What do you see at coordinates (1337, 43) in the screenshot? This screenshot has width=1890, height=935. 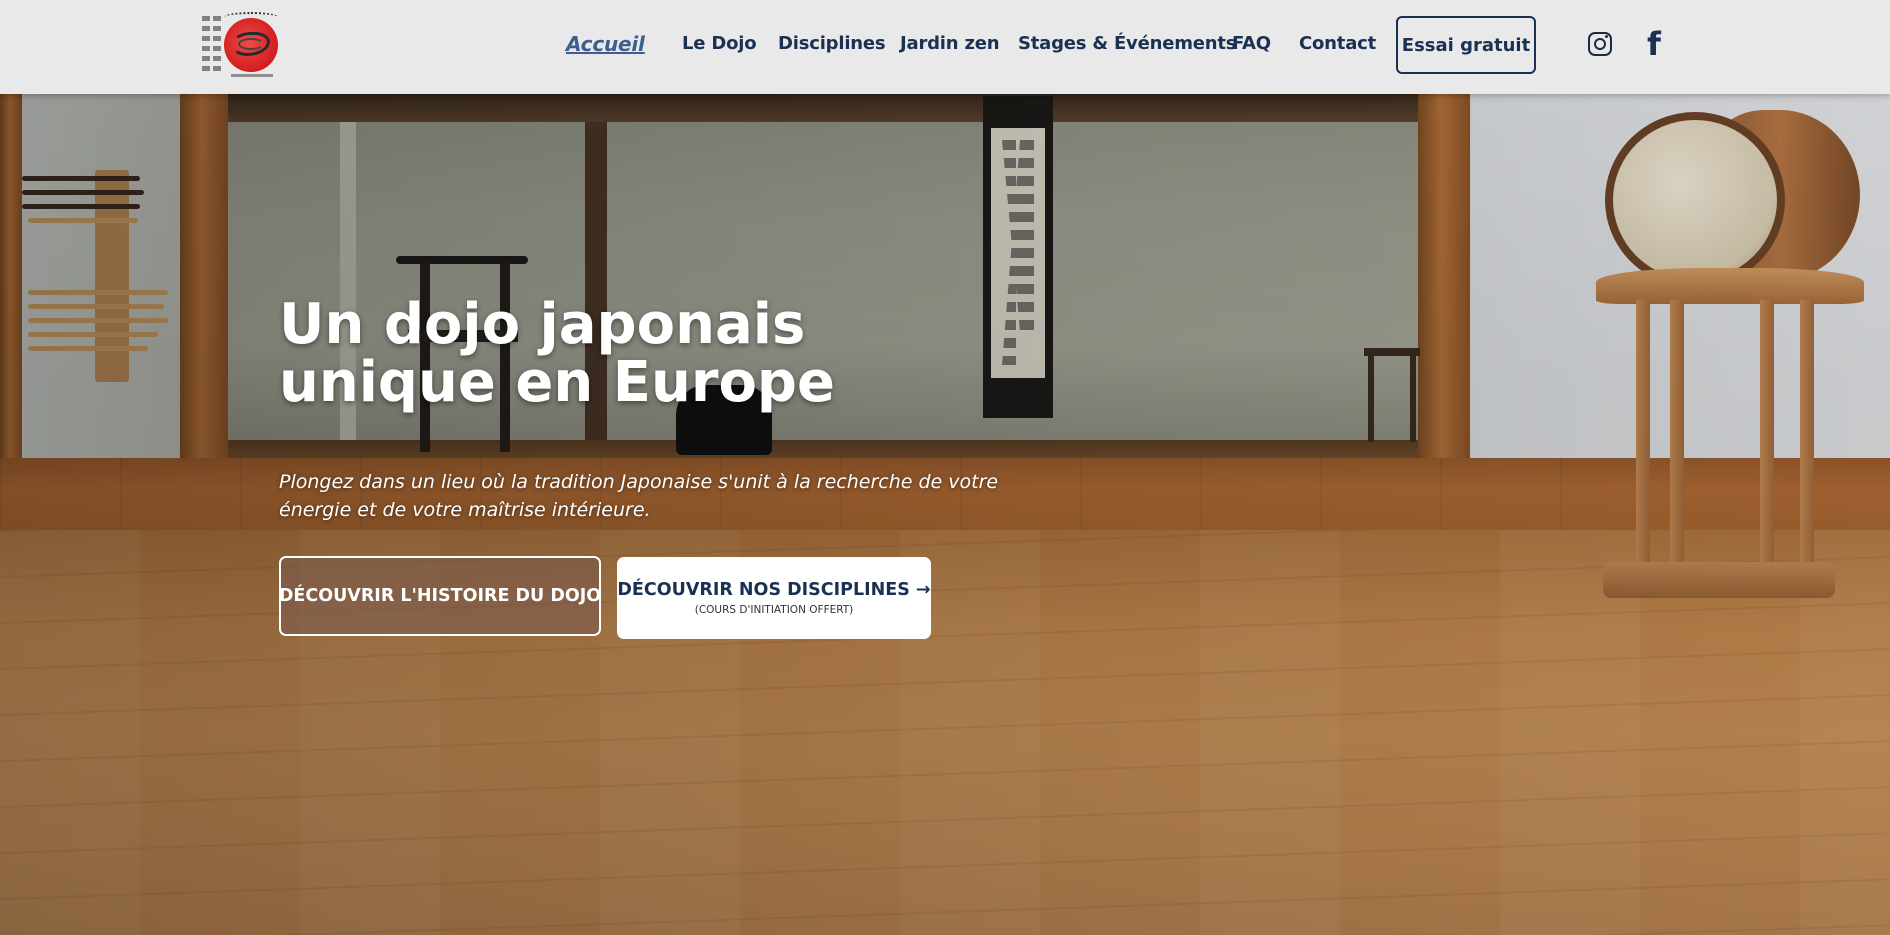 I see `nav-item-contact: Contact` at bounding box center [1337, 43].